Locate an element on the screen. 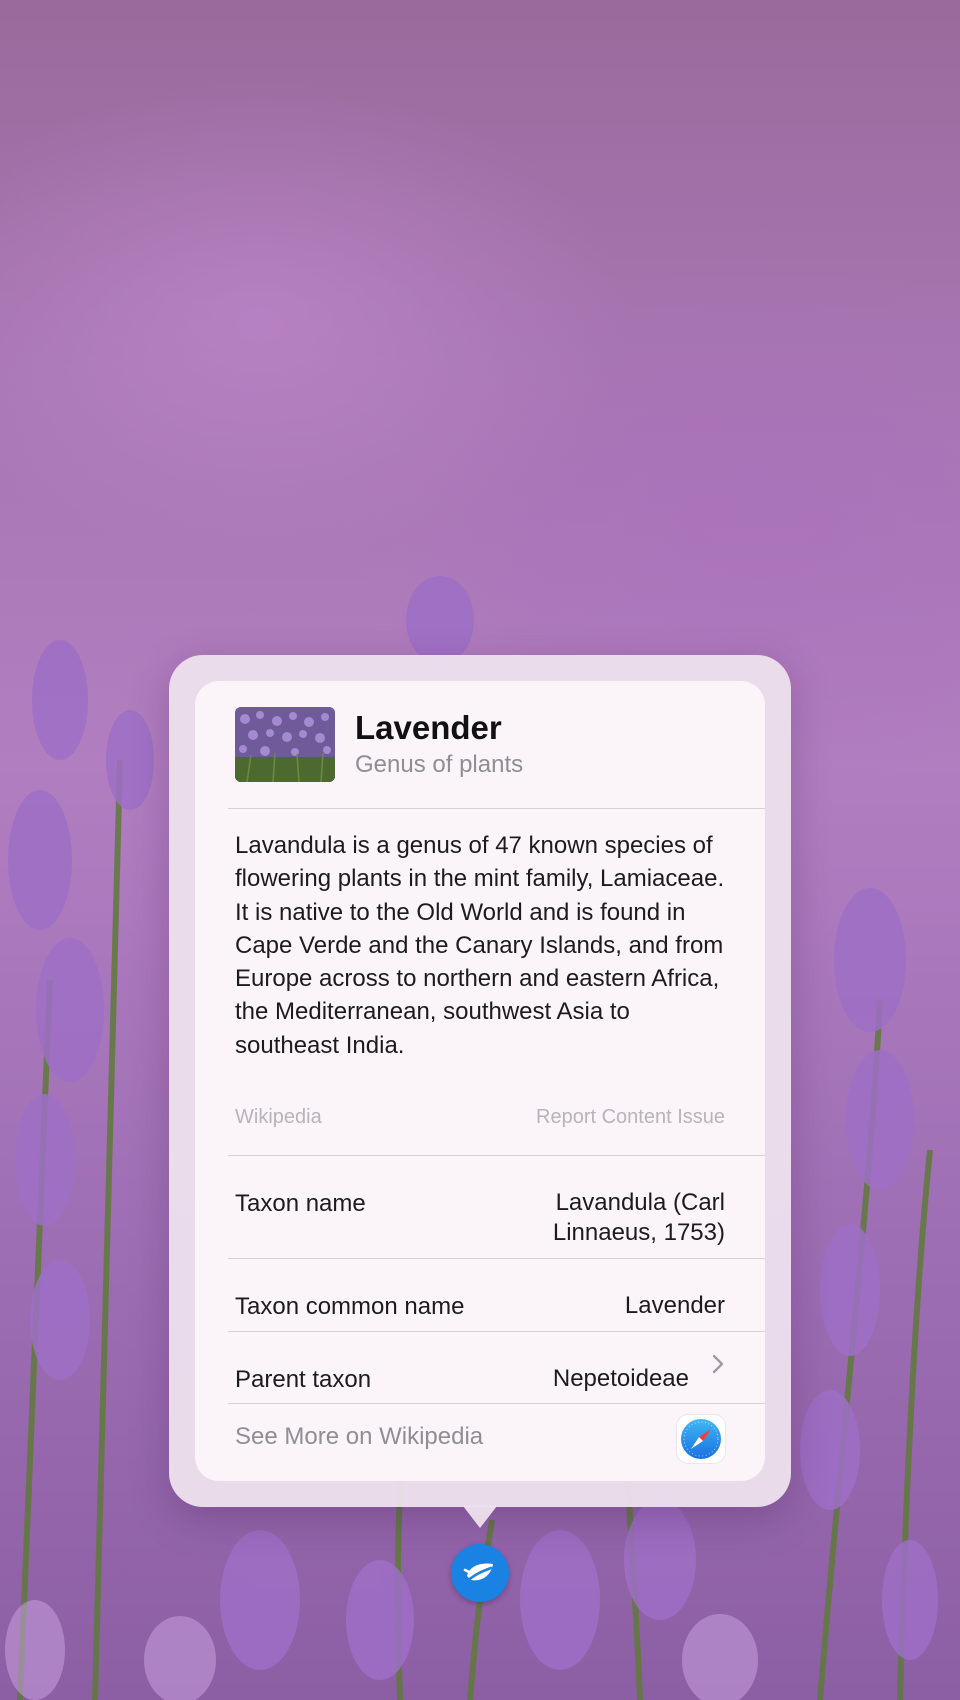 The width and height of the screenshot is (960, 1700). fact-value: Lavandula (Carl Linnaeus, 1753) is located at coordinates (639, 1218).